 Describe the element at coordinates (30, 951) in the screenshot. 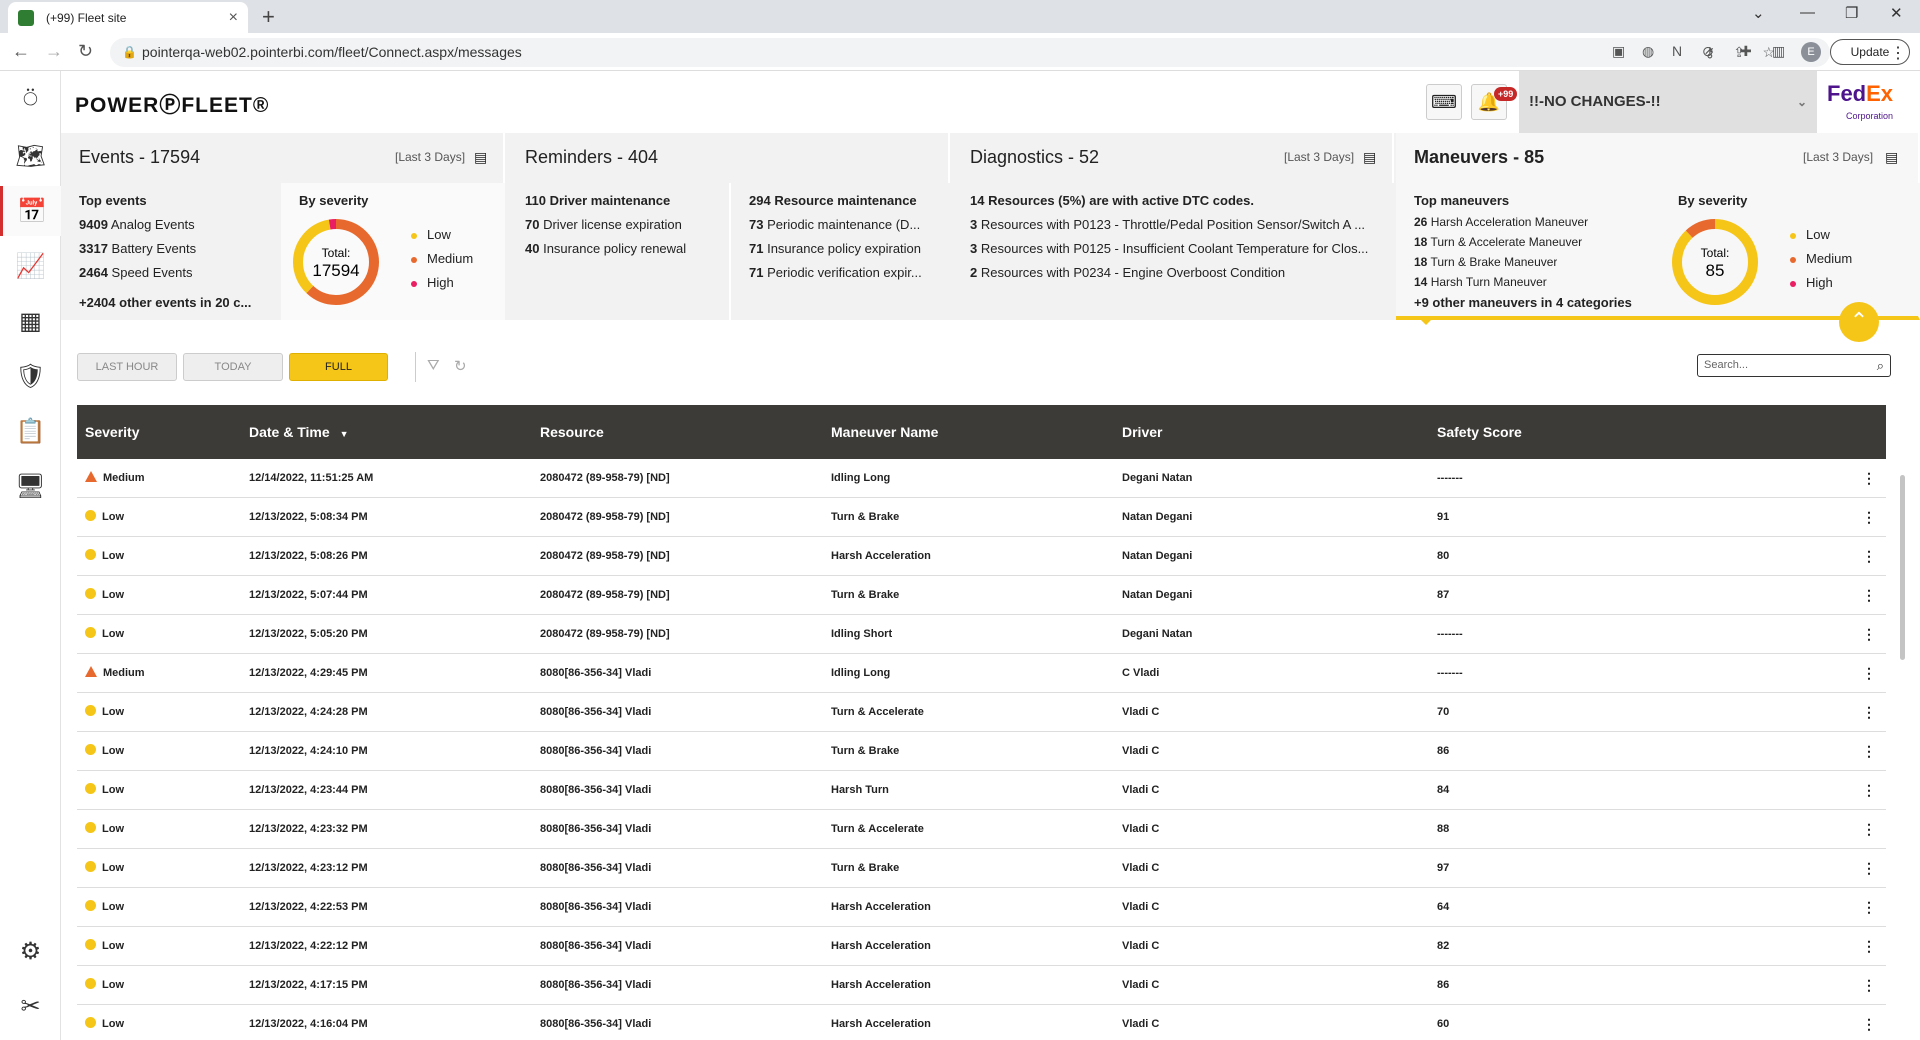

I see `settings-icon: ⚙` at that location.